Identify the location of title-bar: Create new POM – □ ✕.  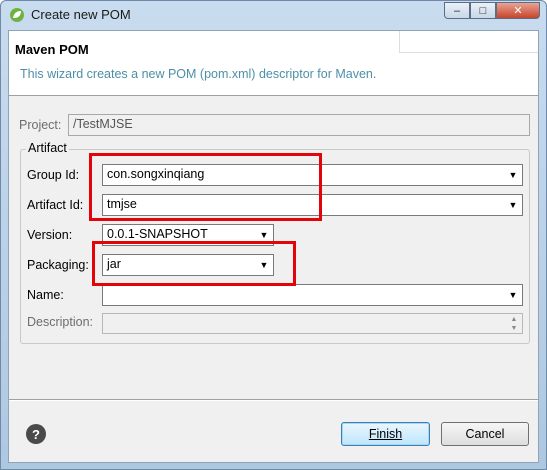
(273, 15).